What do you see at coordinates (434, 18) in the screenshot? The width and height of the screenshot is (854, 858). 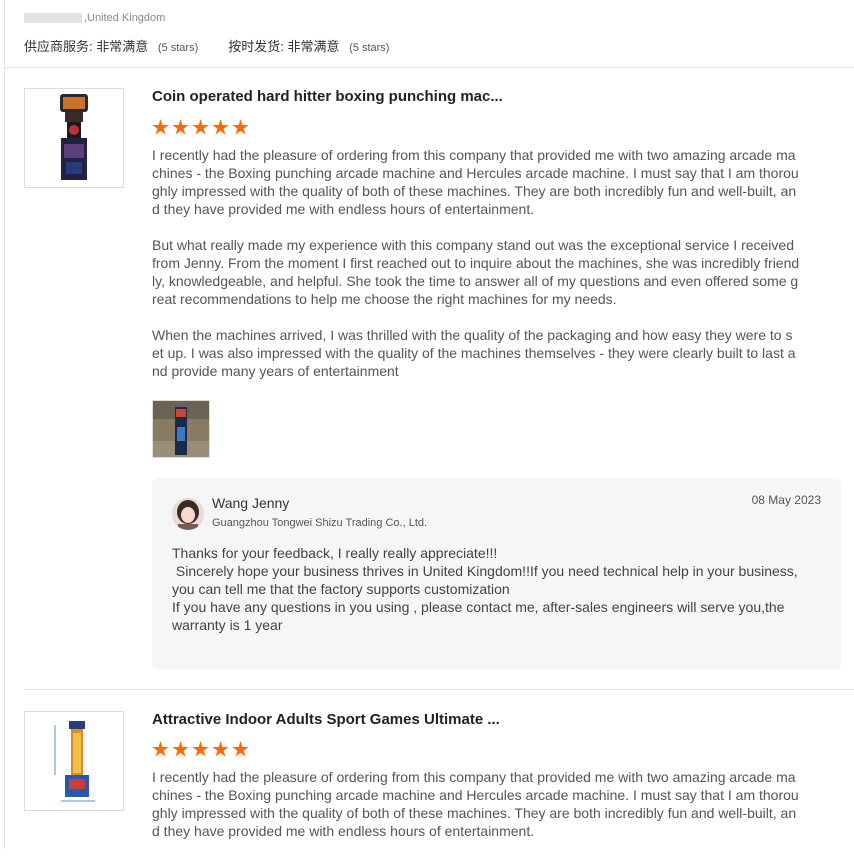 I see `reviewer-info: ,United Kingdom` at bounding box center [434, 18].